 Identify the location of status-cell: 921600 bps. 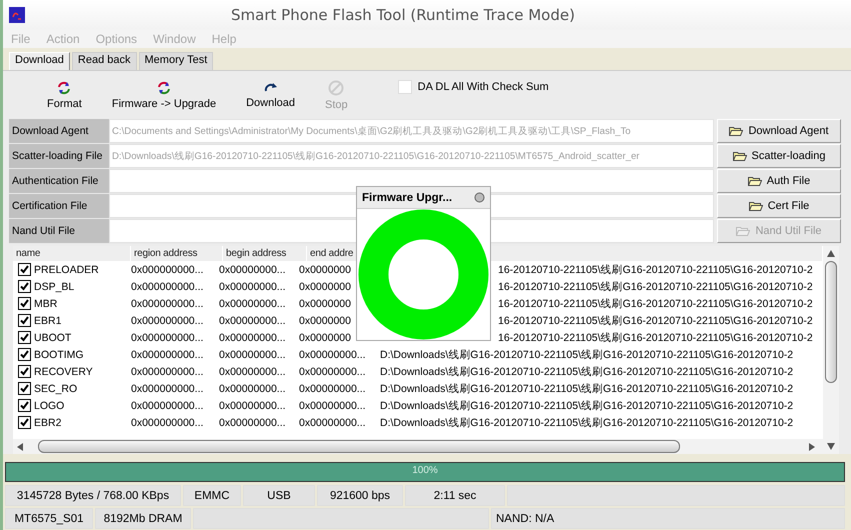
(360, 495).